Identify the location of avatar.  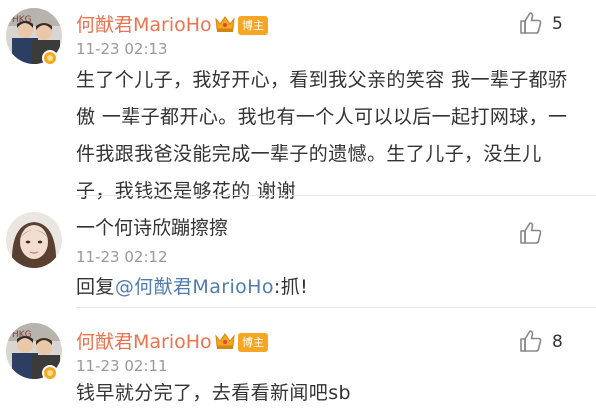
(34, 240).